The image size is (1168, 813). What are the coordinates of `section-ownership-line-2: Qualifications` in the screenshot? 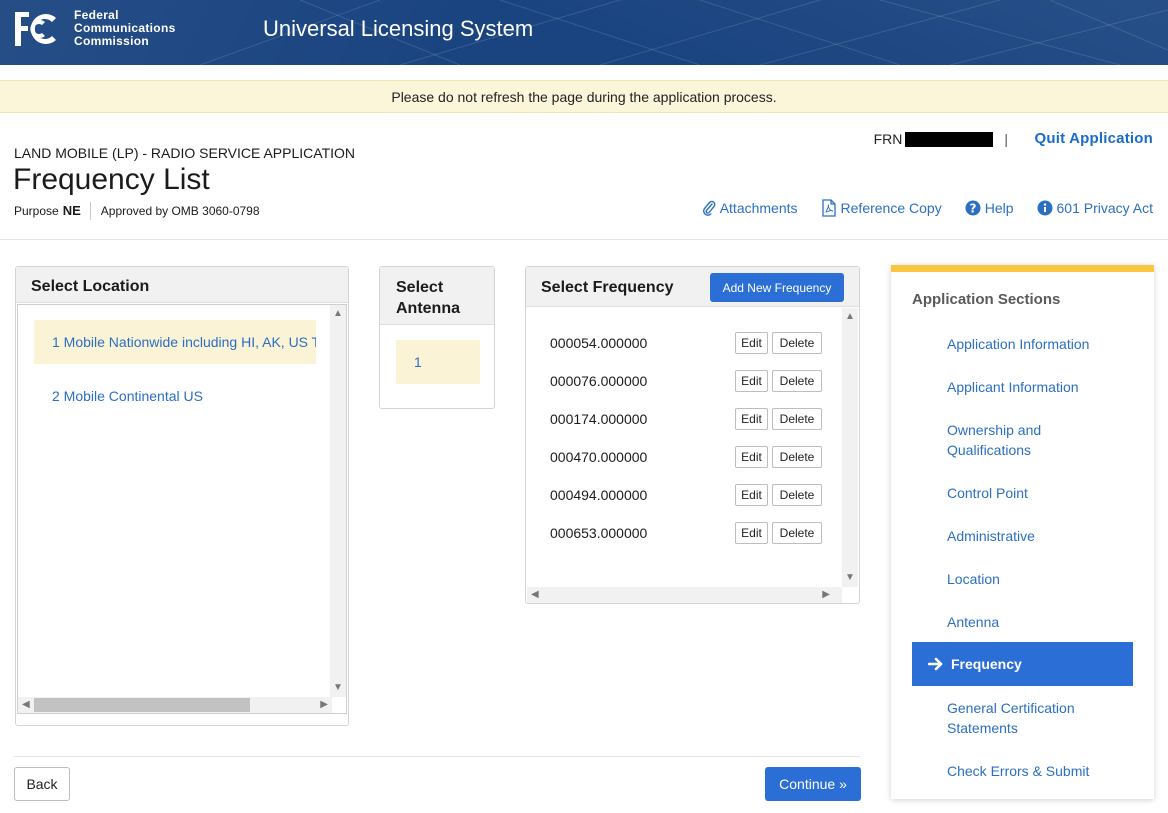 It's located at (989, 450).